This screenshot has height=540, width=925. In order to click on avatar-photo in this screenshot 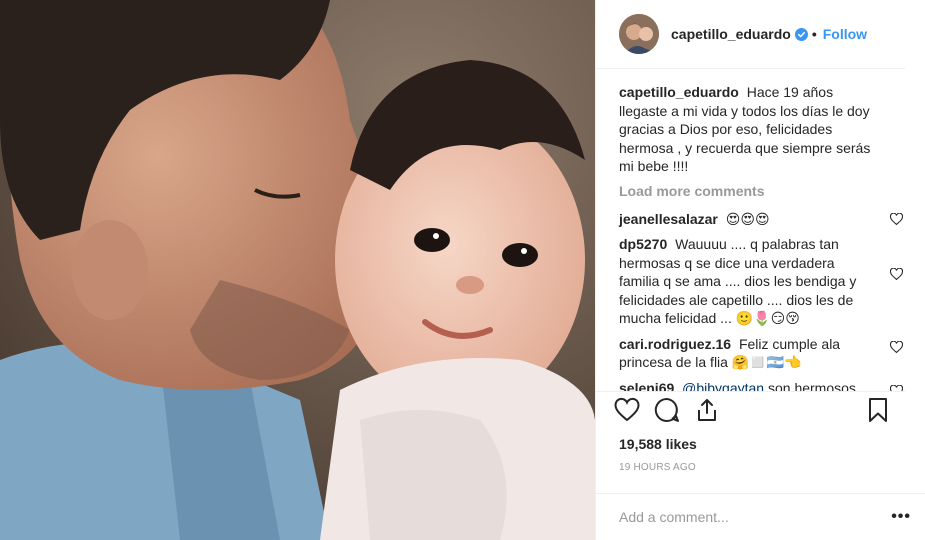, I will do `click(639, 34)`.